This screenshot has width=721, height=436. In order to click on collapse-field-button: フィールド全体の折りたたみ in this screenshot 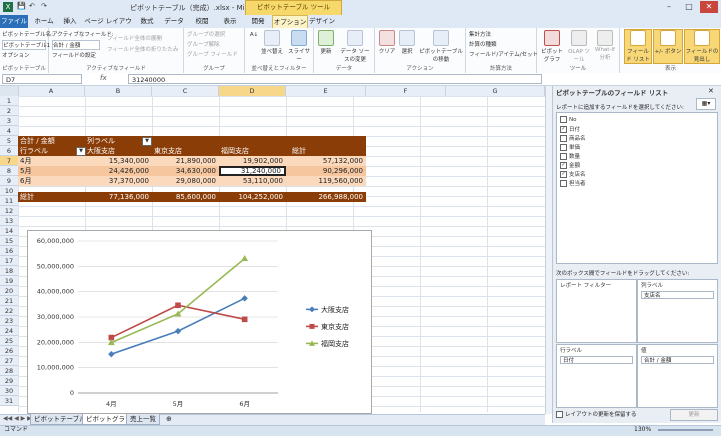, I will do `click(142, 49)`.